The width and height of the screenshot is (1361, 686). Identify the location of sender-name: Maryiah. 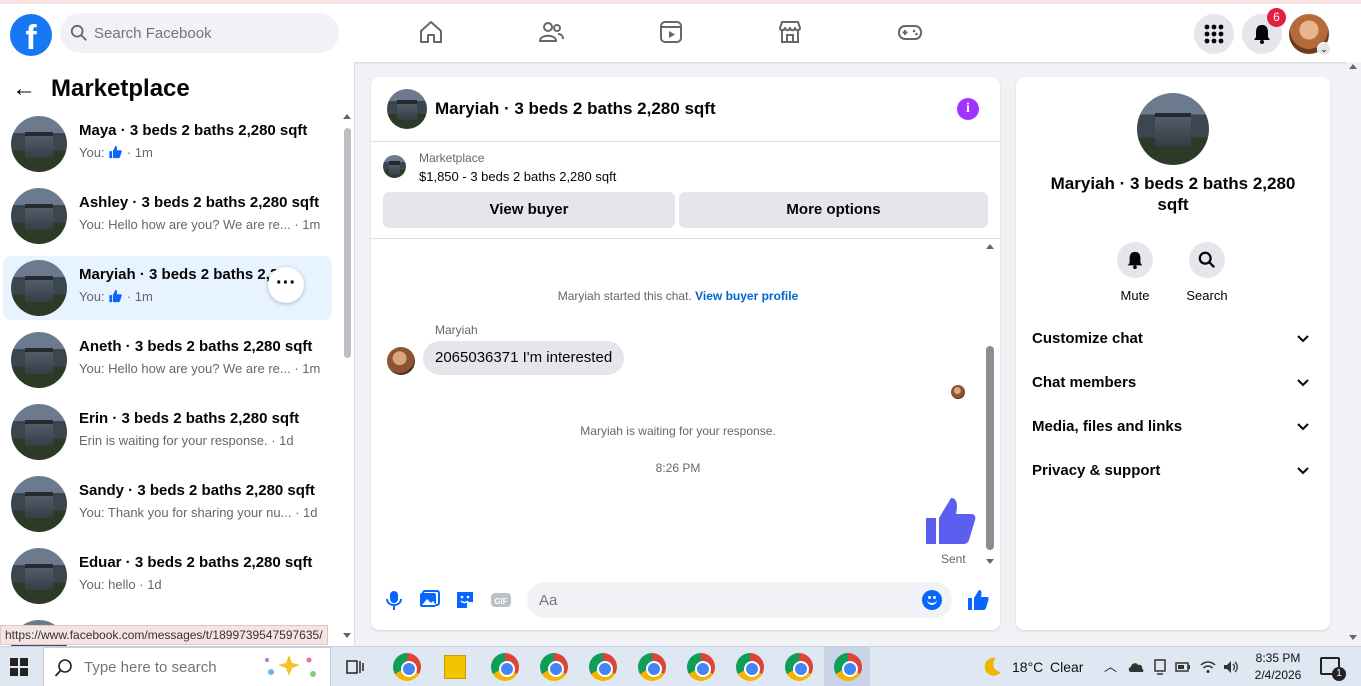
(456, 330).